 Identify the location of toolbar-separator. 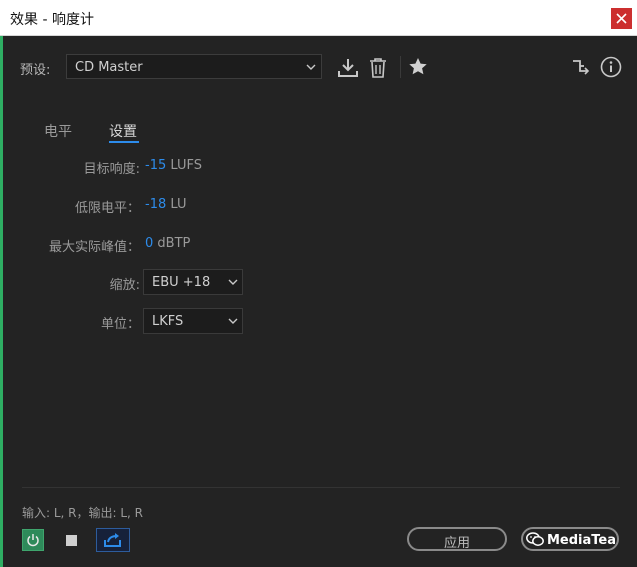
(400, 67).